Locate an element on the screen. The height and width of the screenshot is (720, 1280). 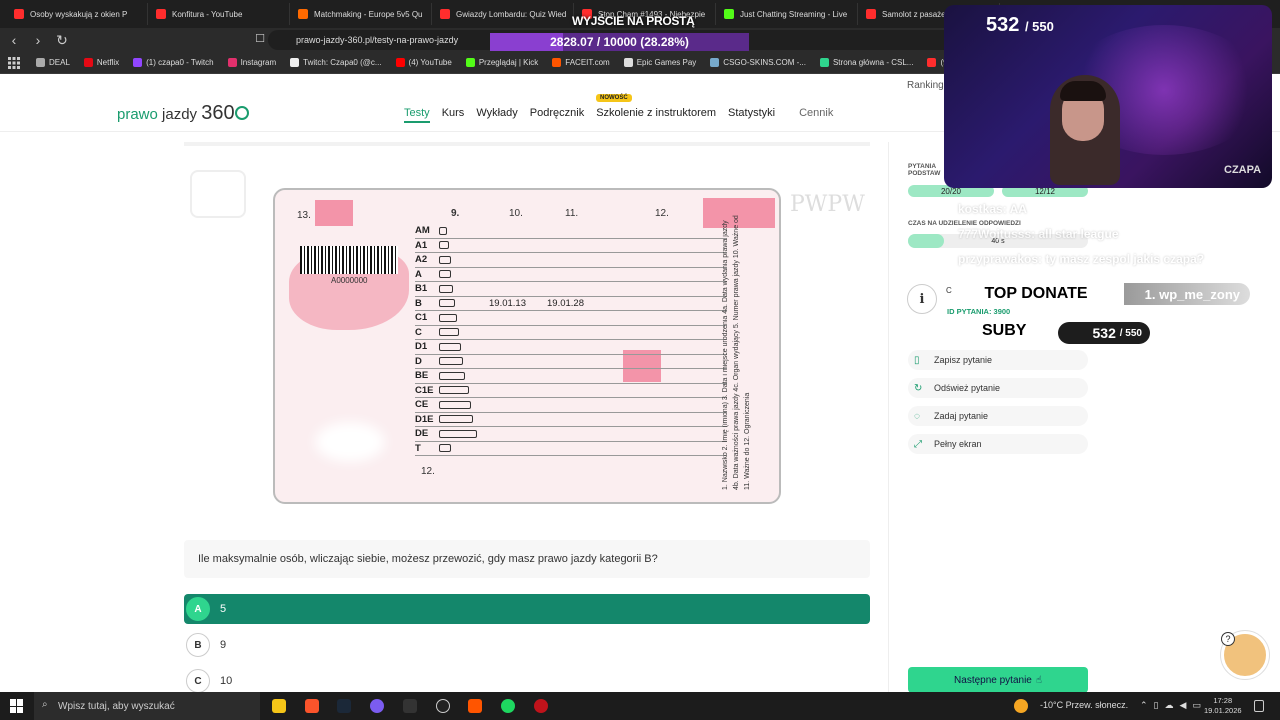
nav-item-testy: Testy is located at coordinates (417, 115).